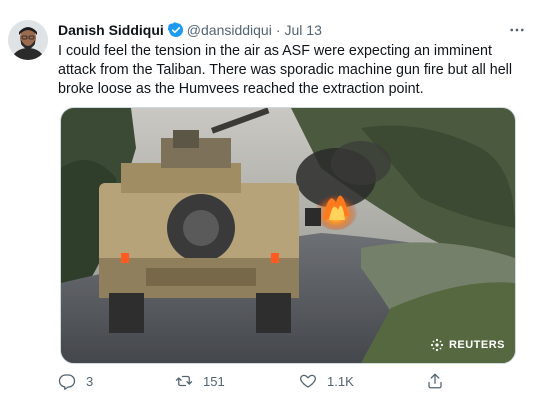 Image resolution: width=543 pixels, height=400 pixels. I want to click on heart-icon, so click(308, 381).